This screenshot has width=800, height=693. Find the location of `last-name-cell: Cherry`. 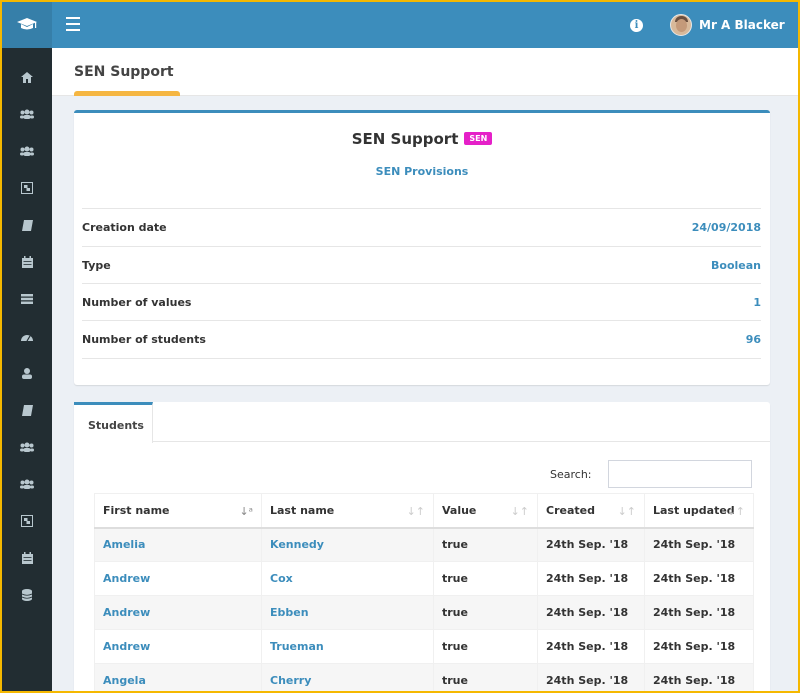

last-name-cell: Cherry is located at coordinates (347, 677).